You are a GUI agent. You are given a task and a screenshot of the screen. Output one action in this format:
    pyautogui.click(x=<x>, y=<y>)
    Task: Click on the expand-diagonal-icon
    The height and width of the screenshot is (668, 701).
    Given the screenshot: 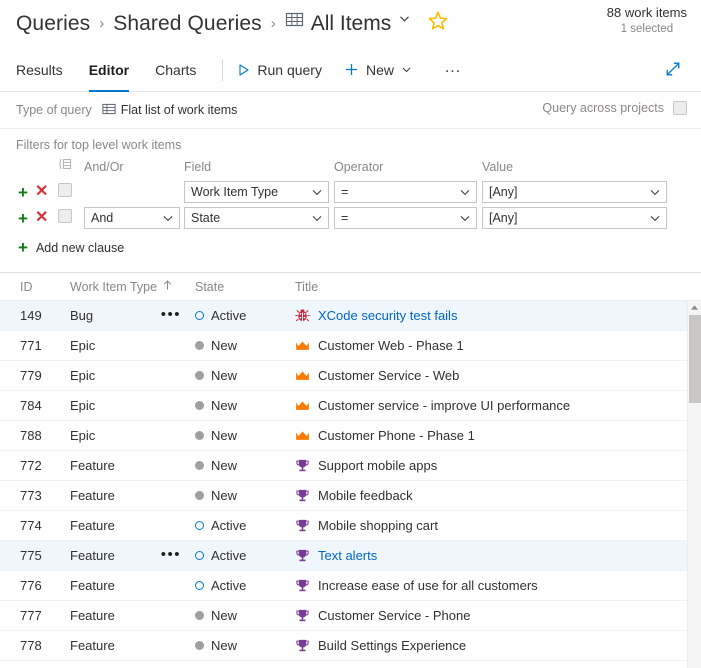 What is the action you would take?
    pyautogui.click(x=673, y=71)
    